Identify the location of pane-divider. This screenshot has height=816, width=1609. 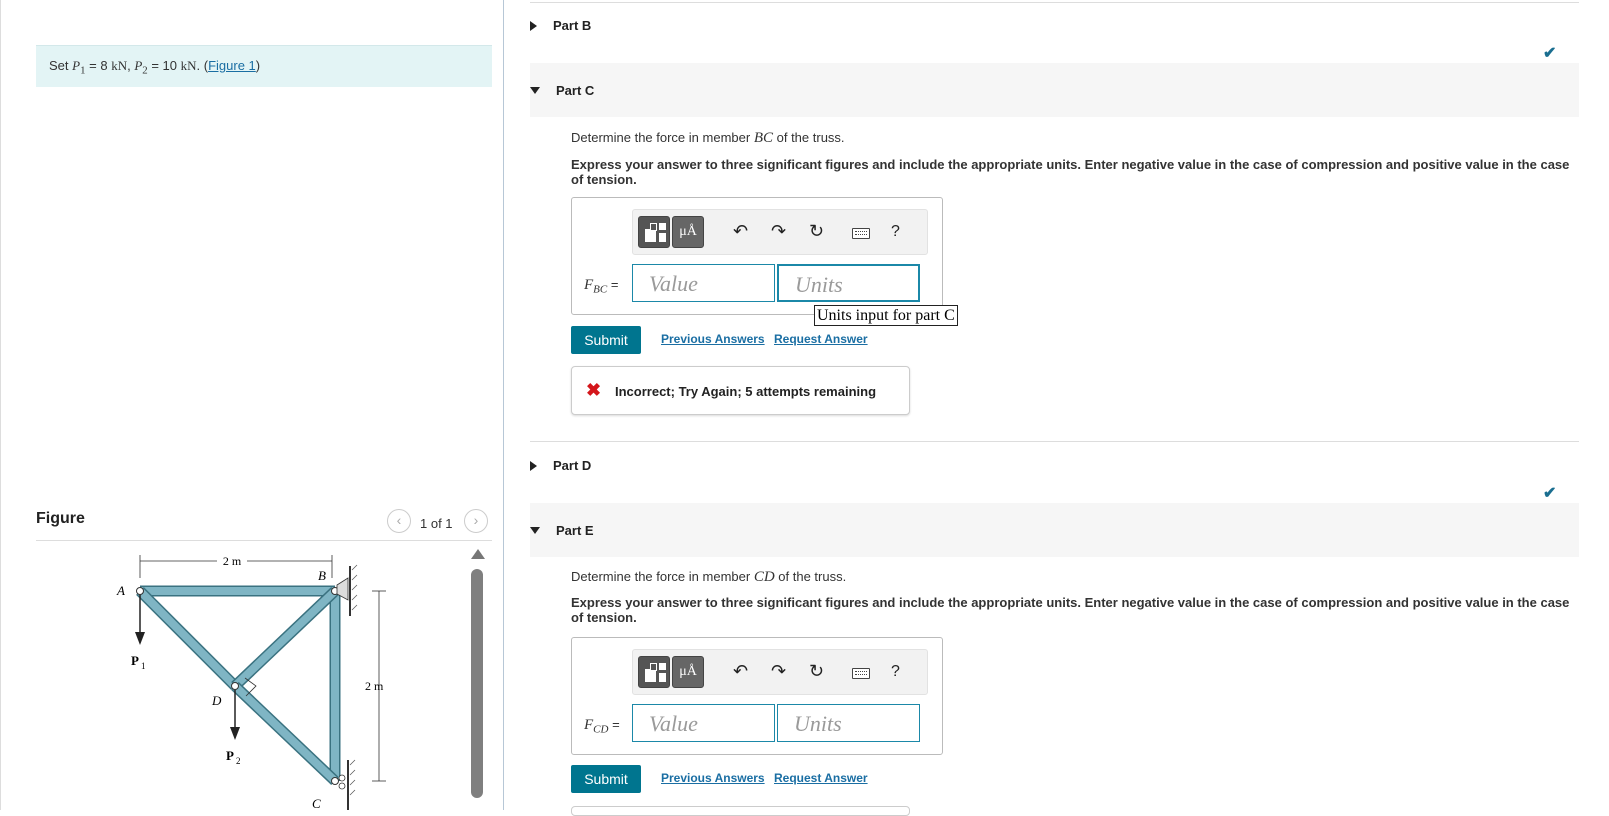
(503, 405).